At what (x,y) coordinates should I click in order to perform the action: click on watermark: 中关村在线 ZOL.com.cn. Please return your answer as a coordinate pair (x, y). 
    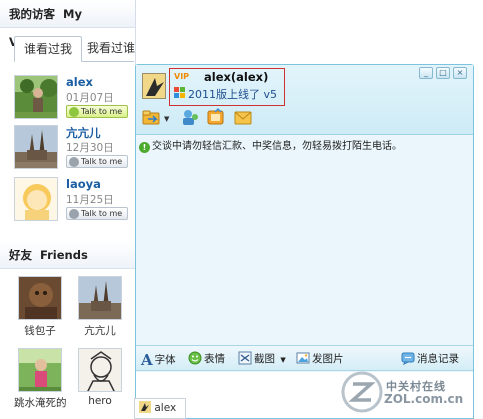
    Looking at the image, I should click on (409, 393).